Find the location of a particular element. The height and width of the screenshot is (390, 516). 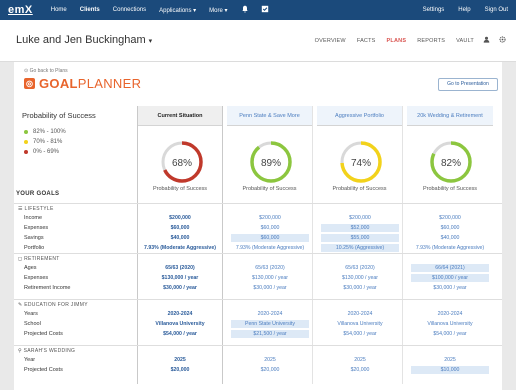

back-to-plans-link: ⊙ Go back to Plans is located at coordinates (46, 71).